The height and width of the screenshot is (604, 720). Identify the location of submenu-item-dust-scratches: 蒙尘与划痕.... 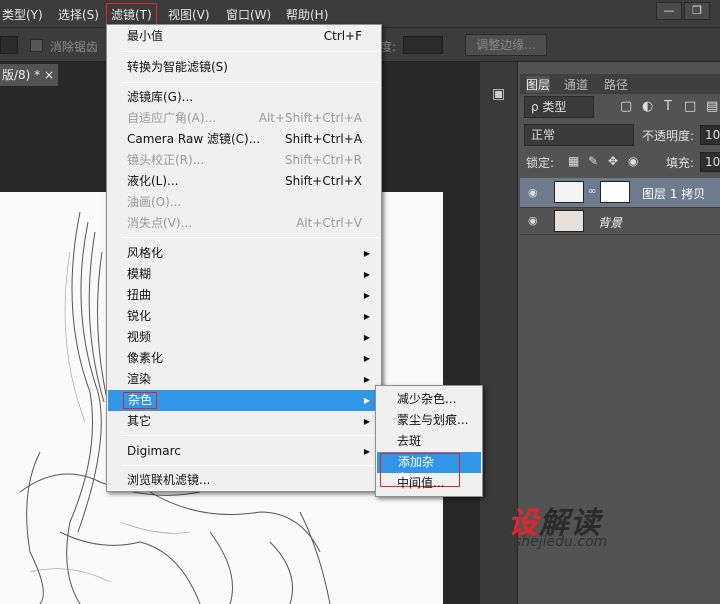
(429, 420).